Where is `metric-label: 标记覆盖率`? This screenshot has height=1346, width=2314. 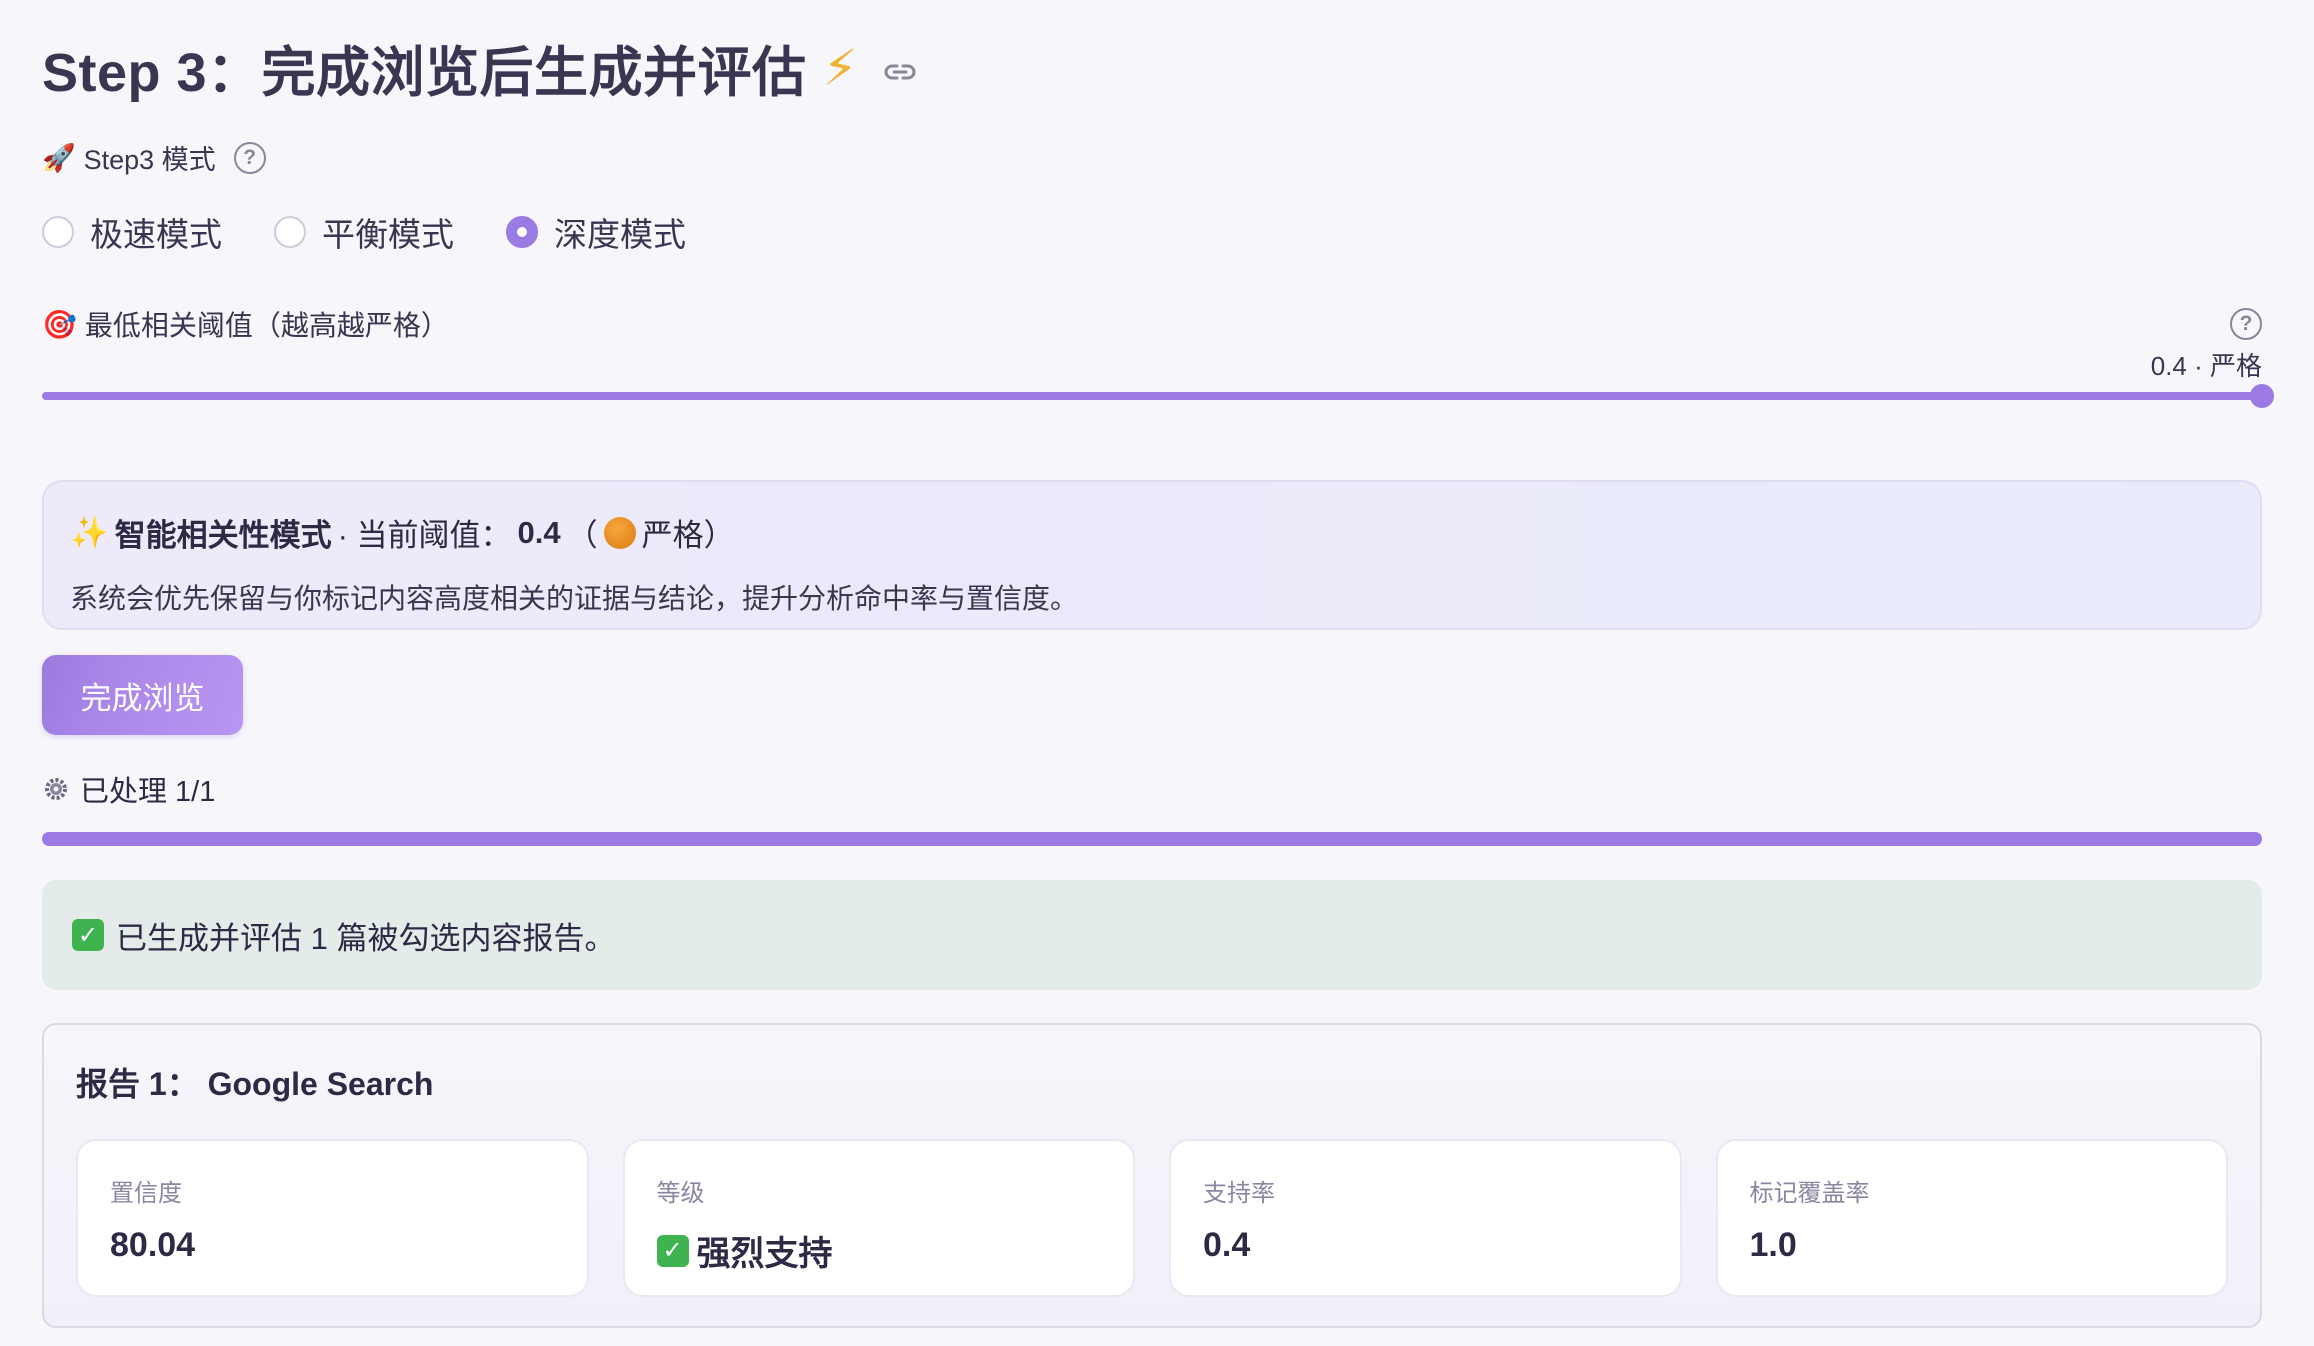 metric-label: 标记覆盖率 is located at coordinates (1809, 1193).